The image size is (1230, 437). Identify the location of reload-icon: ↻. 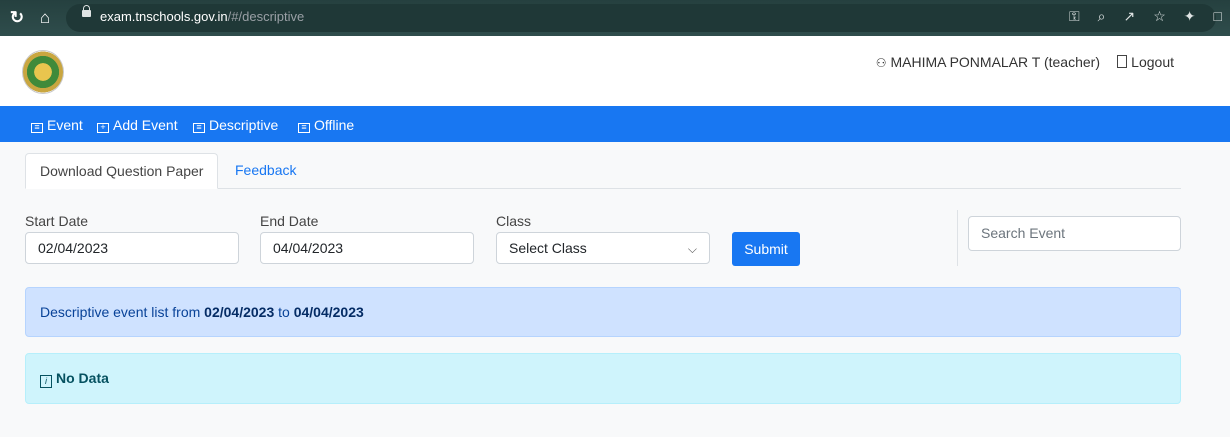
(17, 18).